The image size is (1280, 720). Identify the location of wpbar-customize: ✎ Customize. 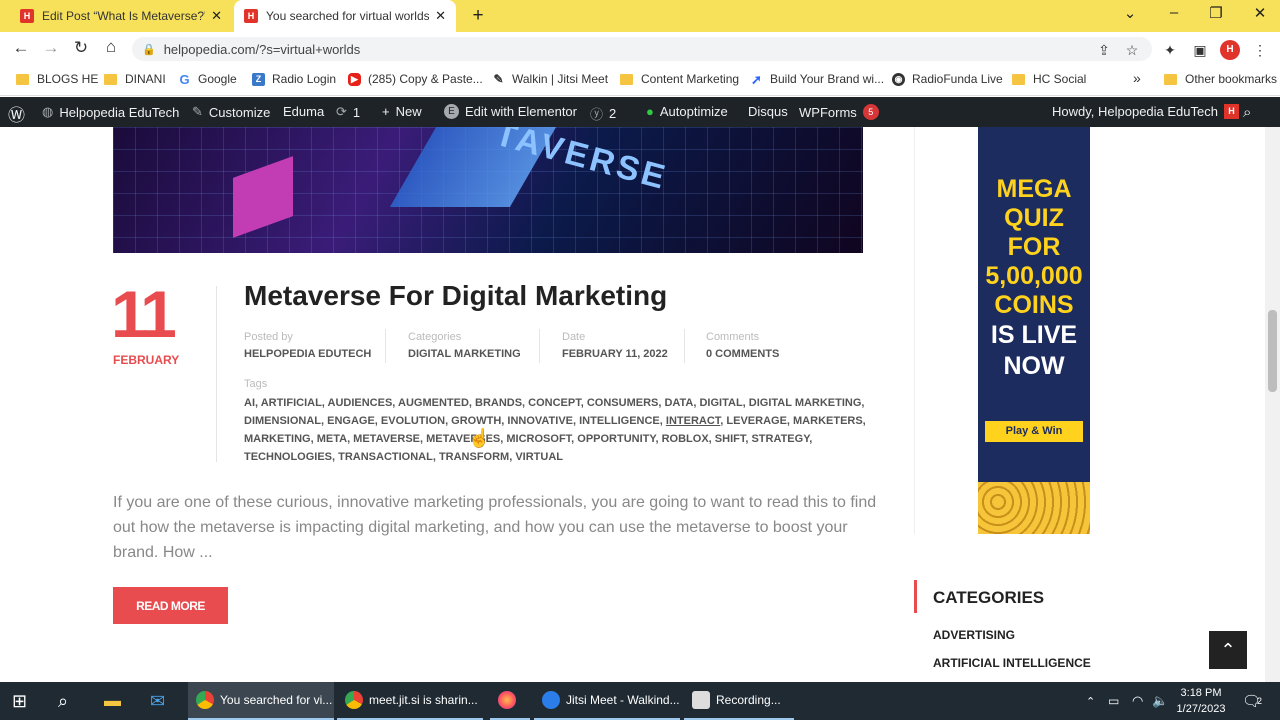
(231, 112).